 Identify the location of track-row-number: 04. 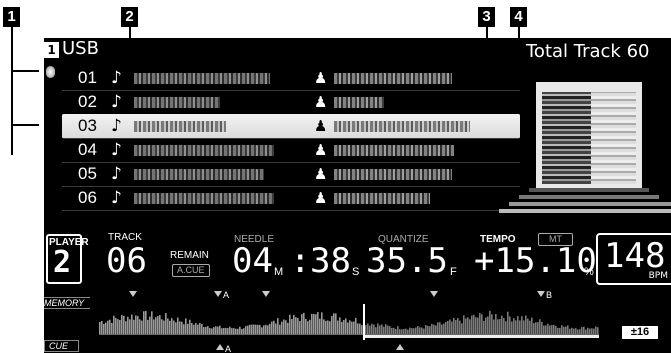
(87, 149).